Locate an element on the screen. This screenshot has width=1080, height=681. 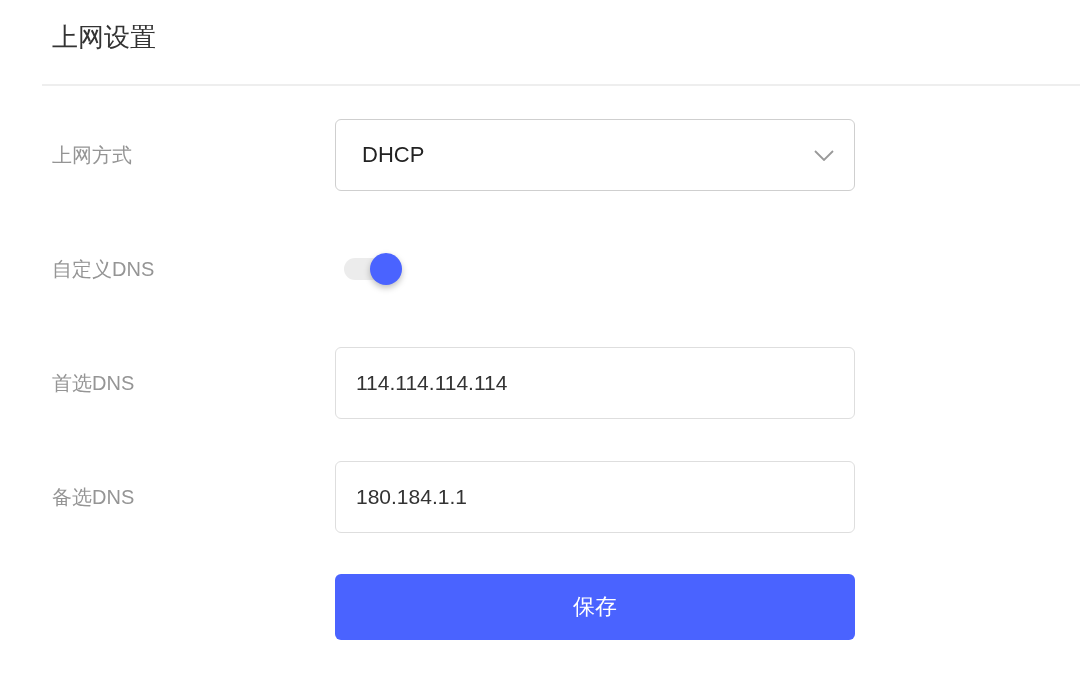
chevron-down-icon is located at coordinates (824, 155).